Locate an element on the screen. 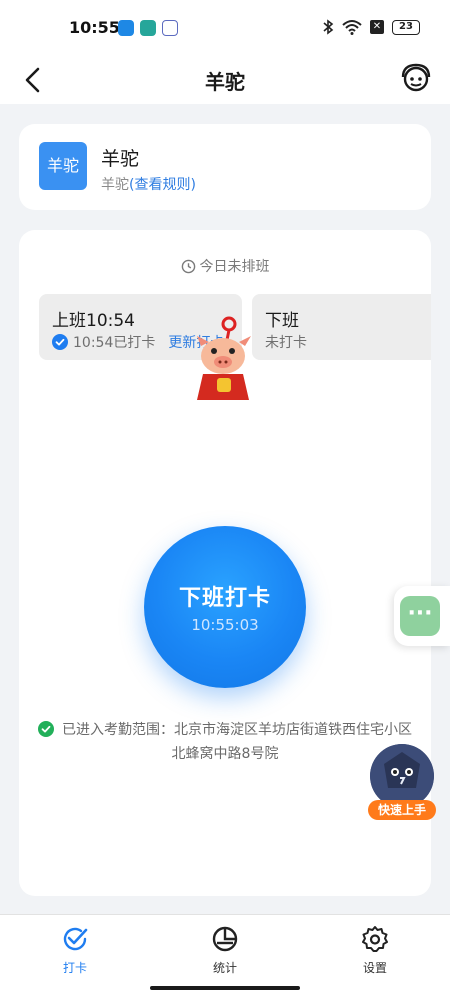  clock-icon is located at coordinates (188, 266).